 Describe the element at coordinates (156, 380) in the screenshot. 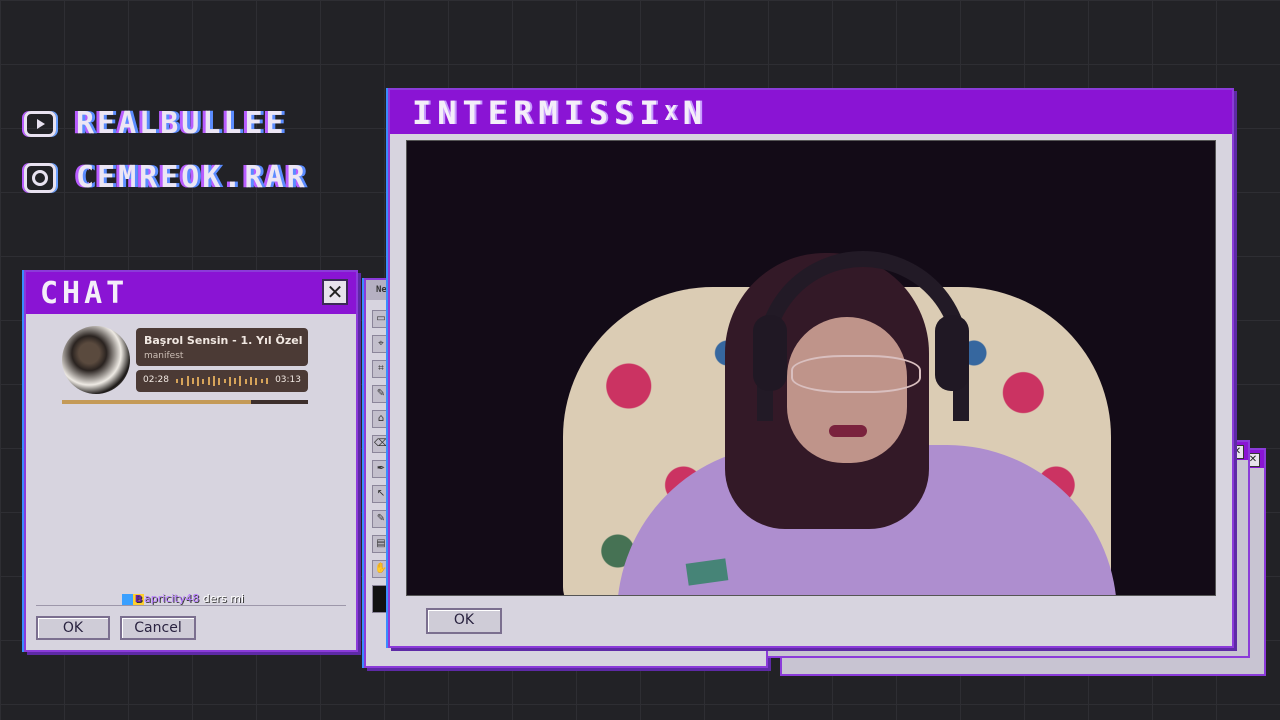

I see `elapsed-time: 02:28` at that location.